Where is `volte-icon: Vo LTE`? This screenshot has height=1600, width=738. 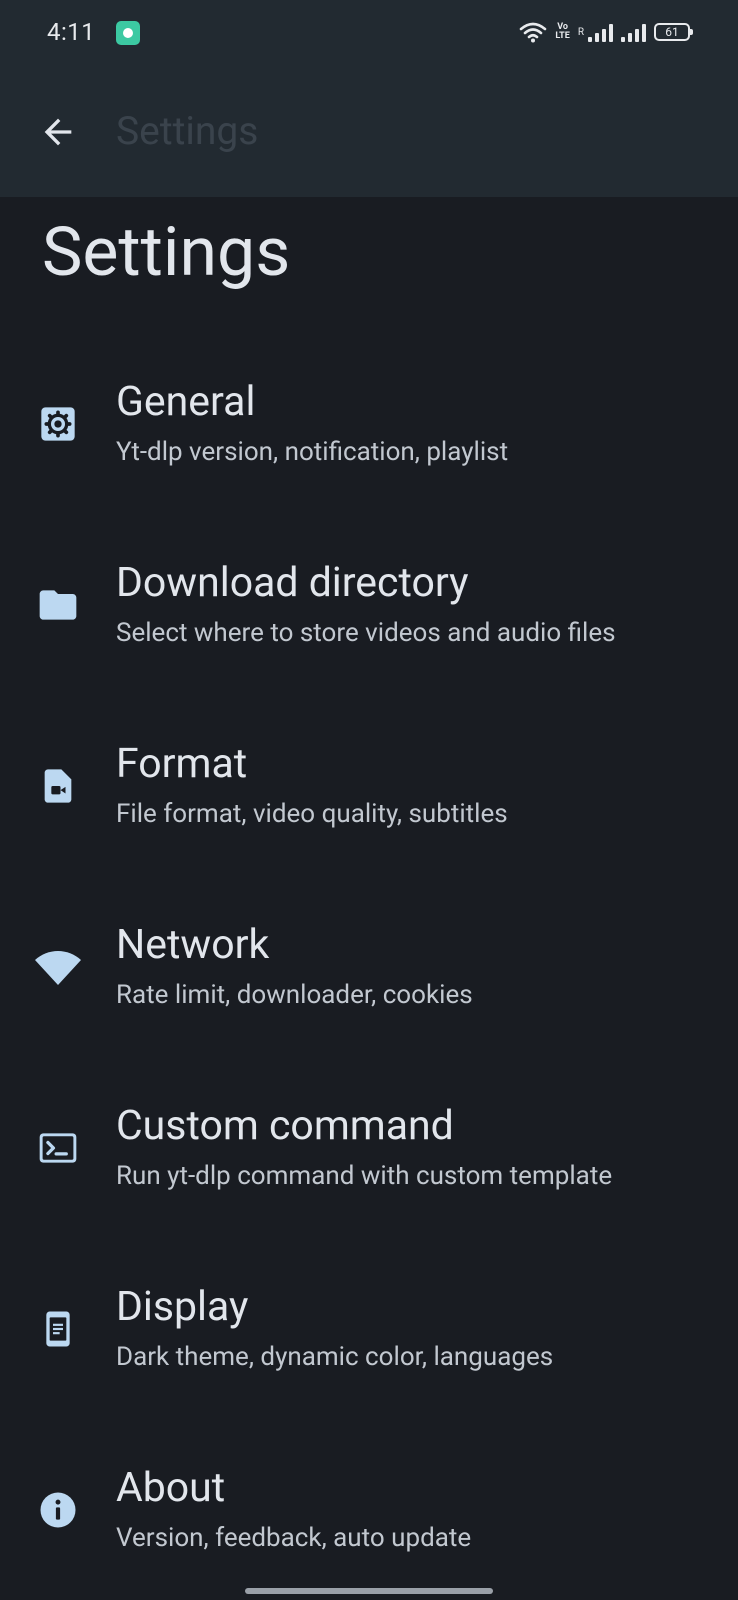
volte-icon: Vo LTE is located at coordinates (562, 31).